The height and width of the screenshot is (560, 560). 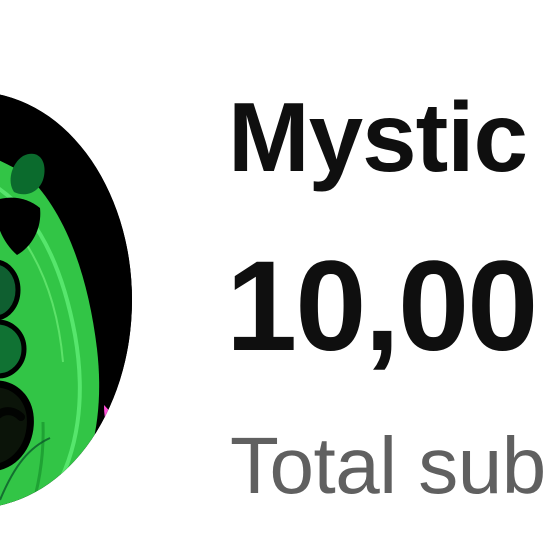 What do you see at coordinates (388, 465) in the screenshot?
I see `subscriber-label: Total sub` at bounding box center [388, 465].